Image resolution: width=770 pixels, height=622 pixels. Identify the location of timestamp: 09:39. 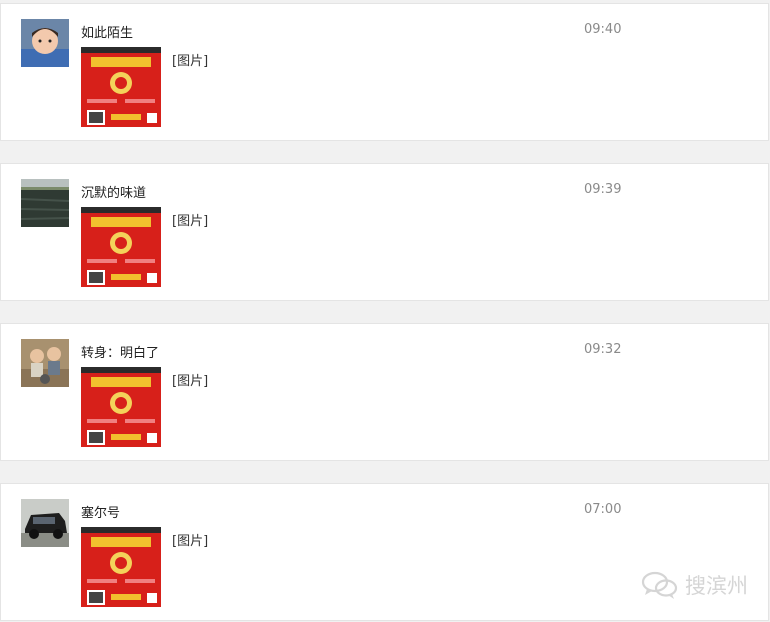
(603, 189).